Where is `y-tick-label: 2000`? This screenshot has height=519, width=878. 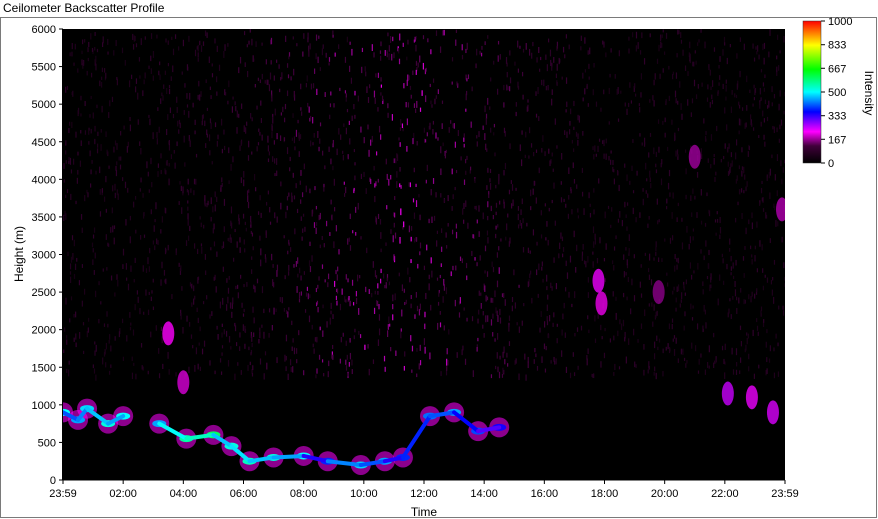
y-tick-label: 2000 is located at coordinates (44, 331).